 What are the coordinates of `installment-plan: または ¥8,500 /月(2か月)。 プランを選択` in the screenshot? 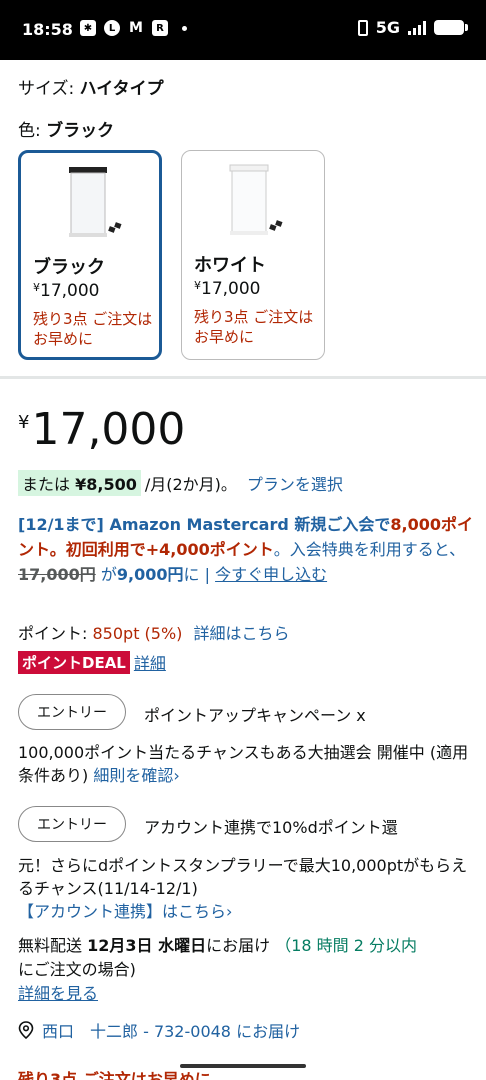 It's located at (180, 483).